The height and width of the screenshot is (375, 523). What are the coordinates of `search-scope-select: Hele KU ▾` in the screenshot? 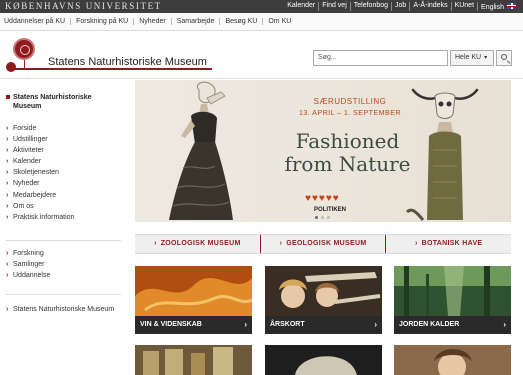 It's located at (472, 58).